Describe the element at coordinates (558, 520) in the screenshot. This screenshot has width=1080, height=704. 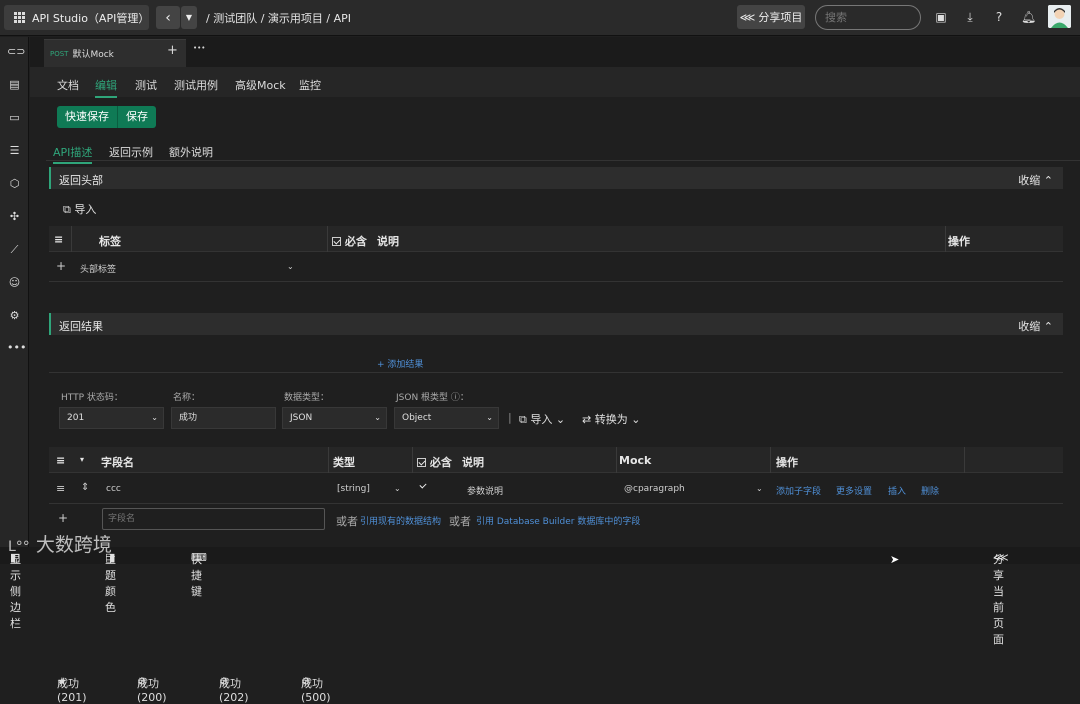
I see `ref-database-builder-link: 引用 Database Builder 数据库中的字段` at that location.